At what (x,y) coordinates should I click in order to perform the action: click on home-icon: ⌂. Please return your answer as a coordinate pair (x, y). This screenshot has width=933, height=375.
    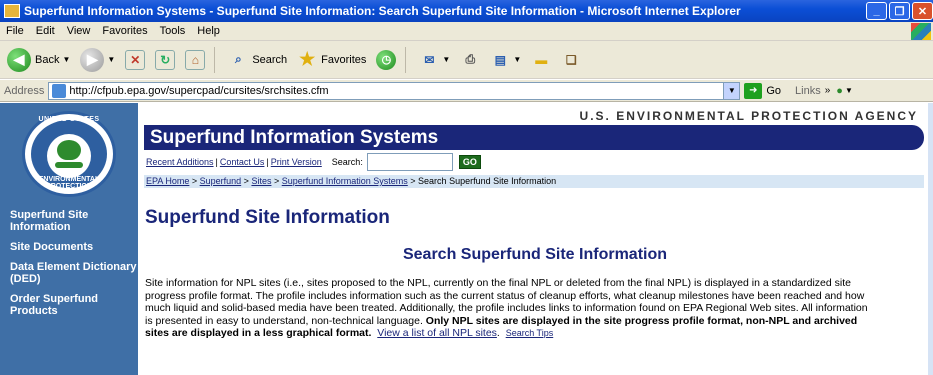
    Looking at the image, I should click on (195, 59).